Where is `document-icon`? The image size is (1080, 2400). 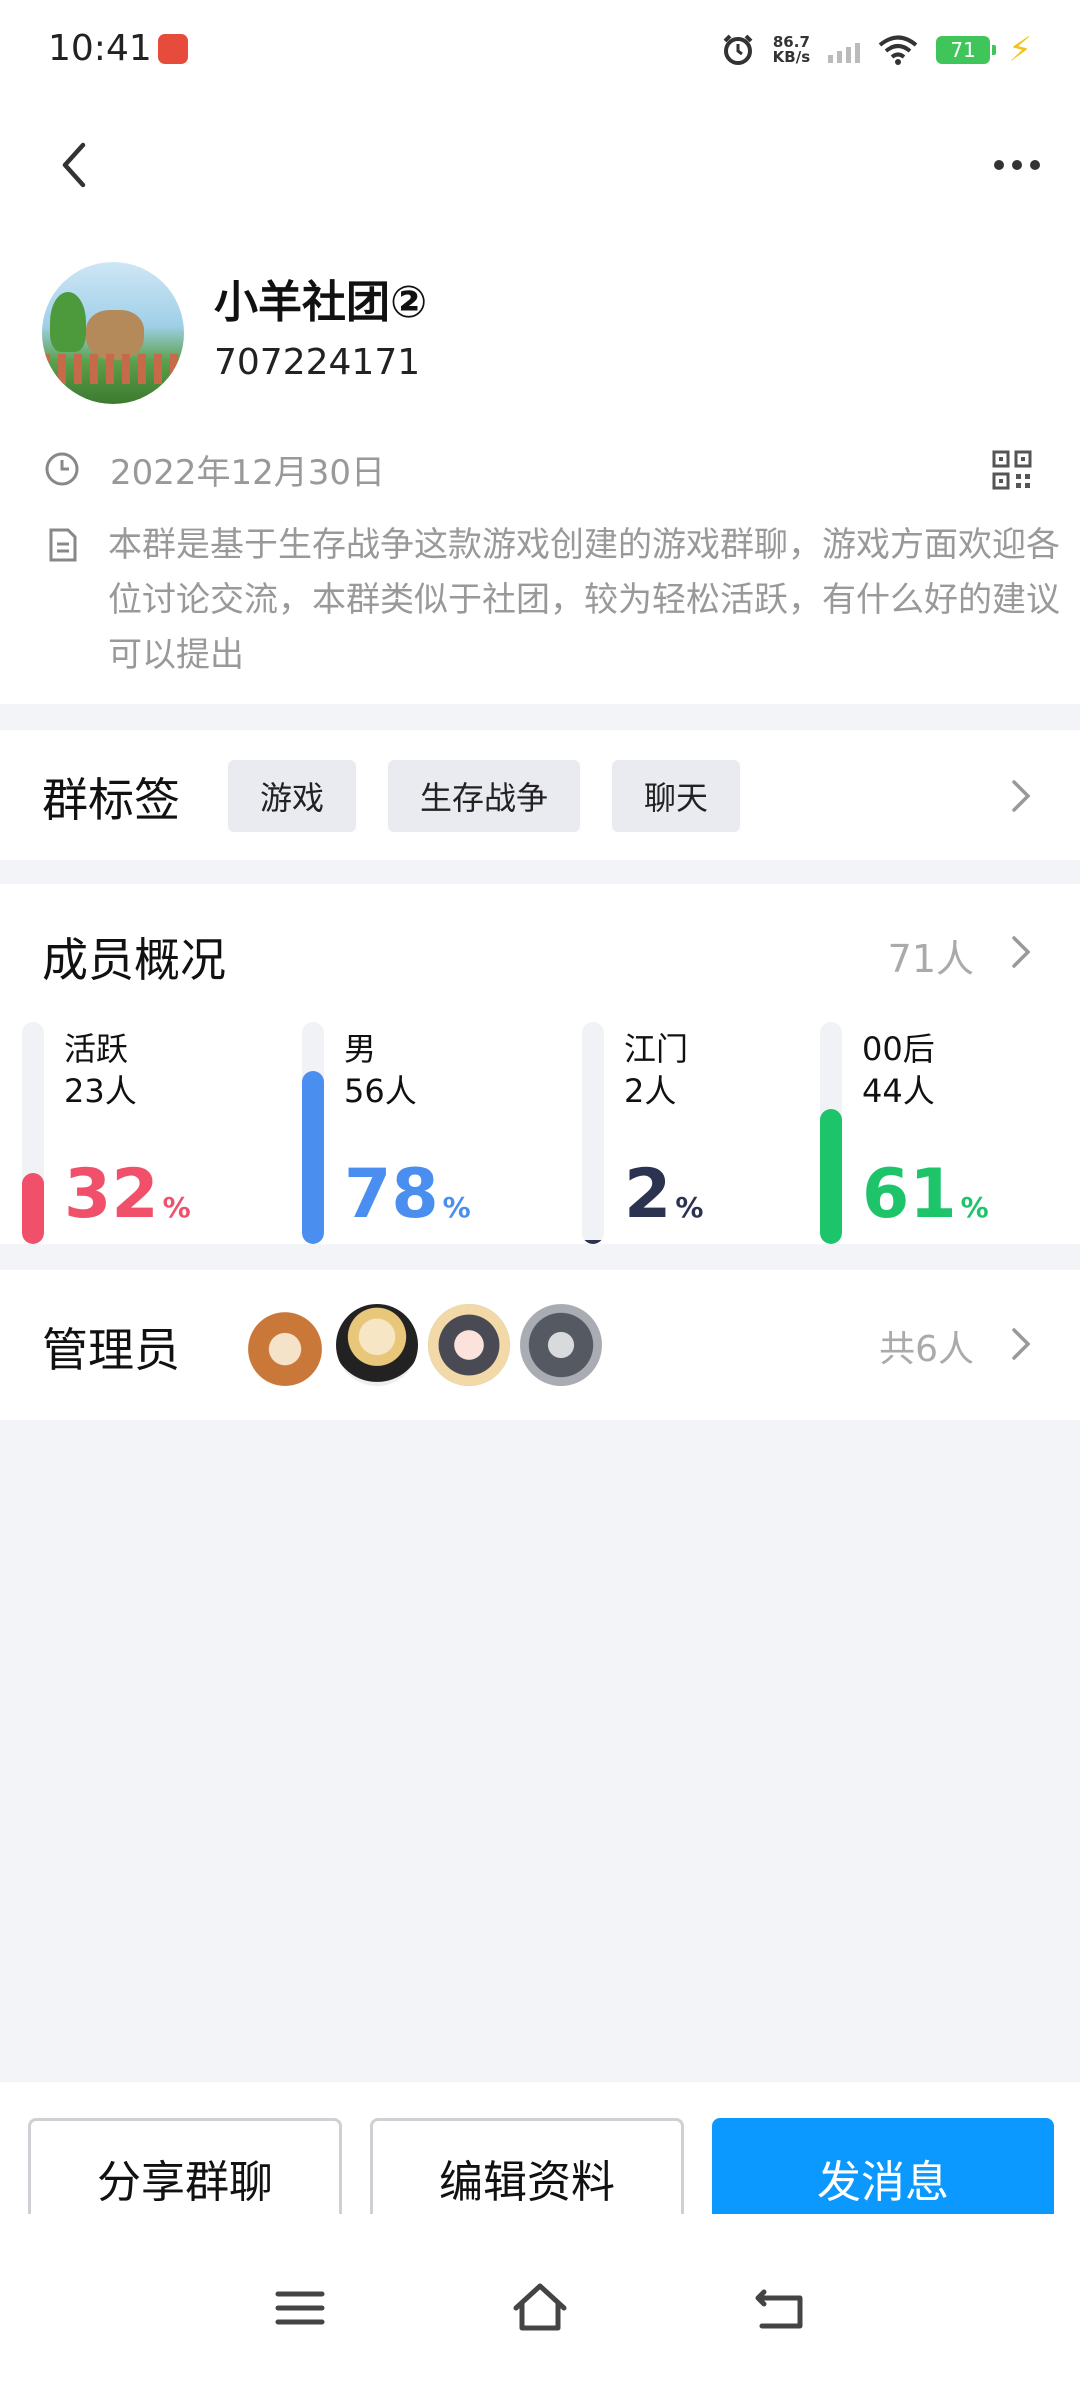
document-icon is located at coordinates (63, 545).